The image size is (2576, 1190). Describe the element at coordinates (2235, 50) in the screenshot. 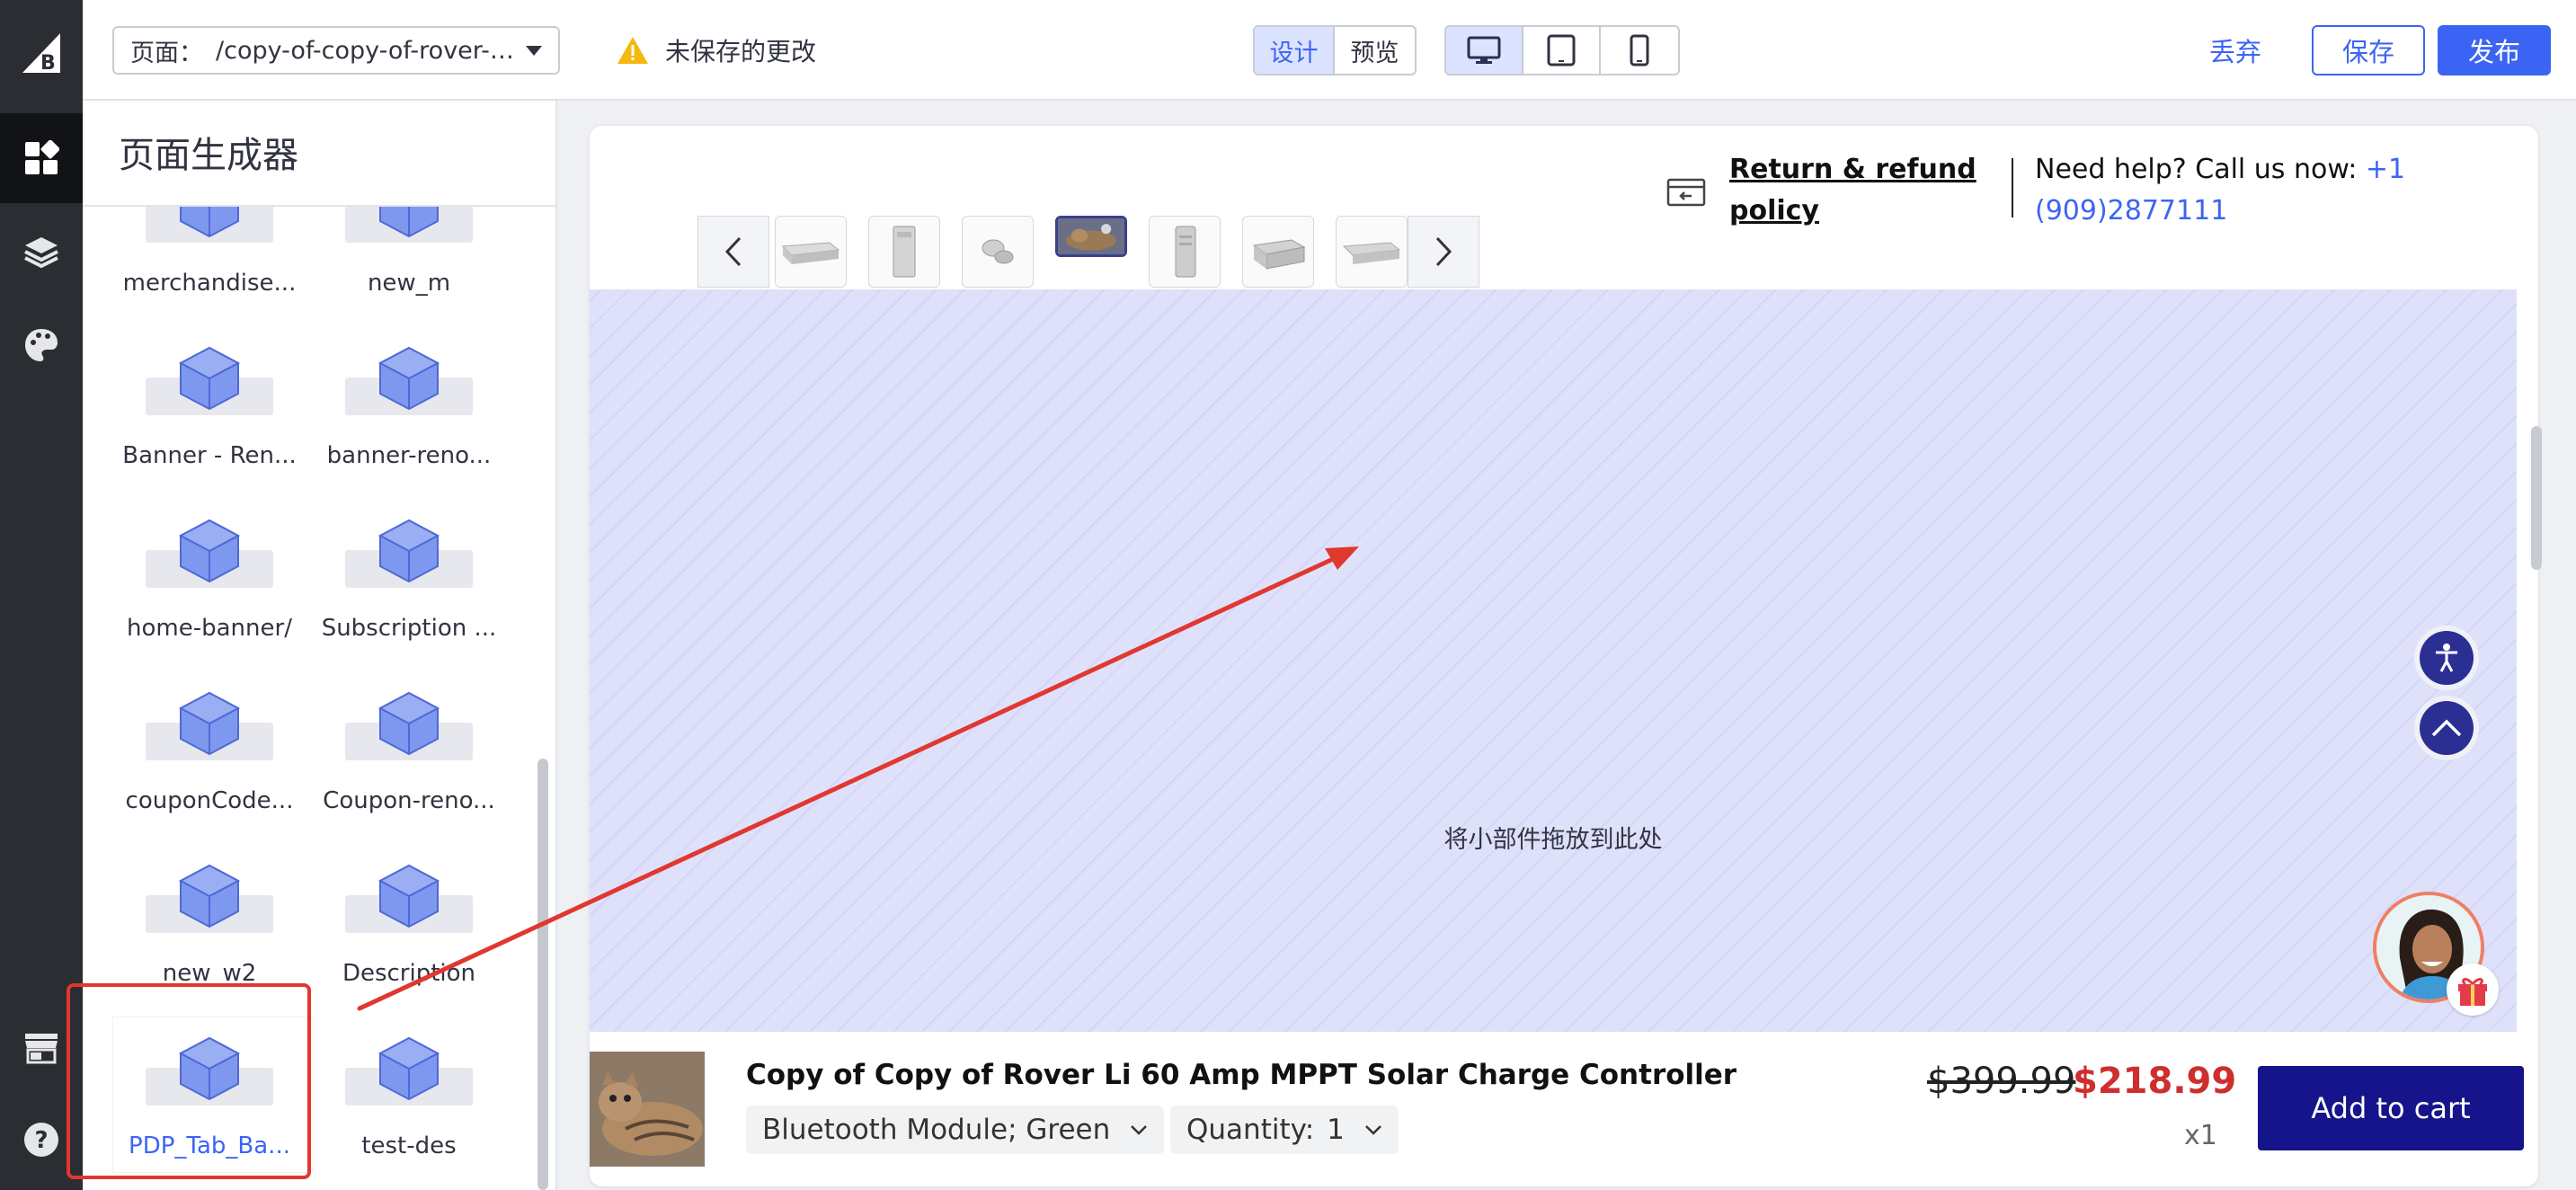

I see `discard-button: 丢弃` at that location.